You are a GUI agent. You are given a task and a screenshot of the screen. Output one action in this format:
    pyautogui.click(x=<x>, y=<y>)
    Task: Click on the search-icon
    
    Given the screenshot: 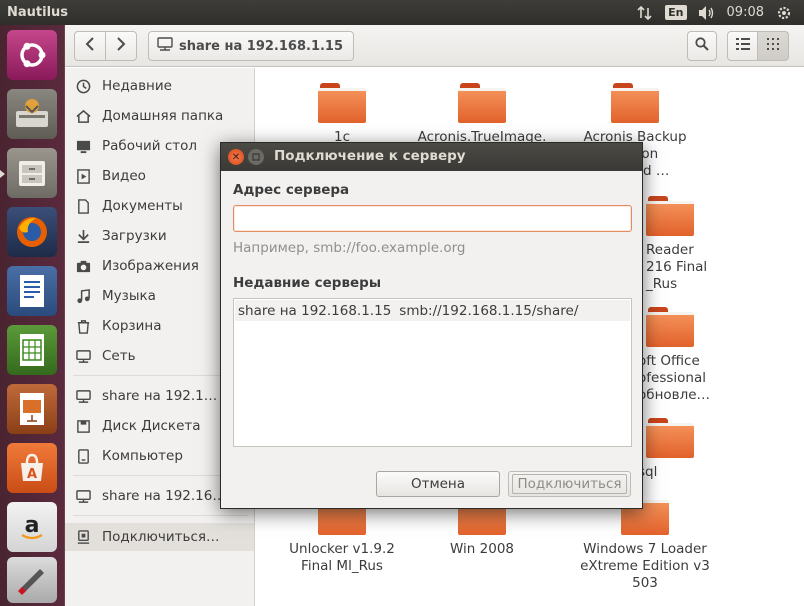 What is the action you would take?
    pyautogui.click(x=702, y=46)
    